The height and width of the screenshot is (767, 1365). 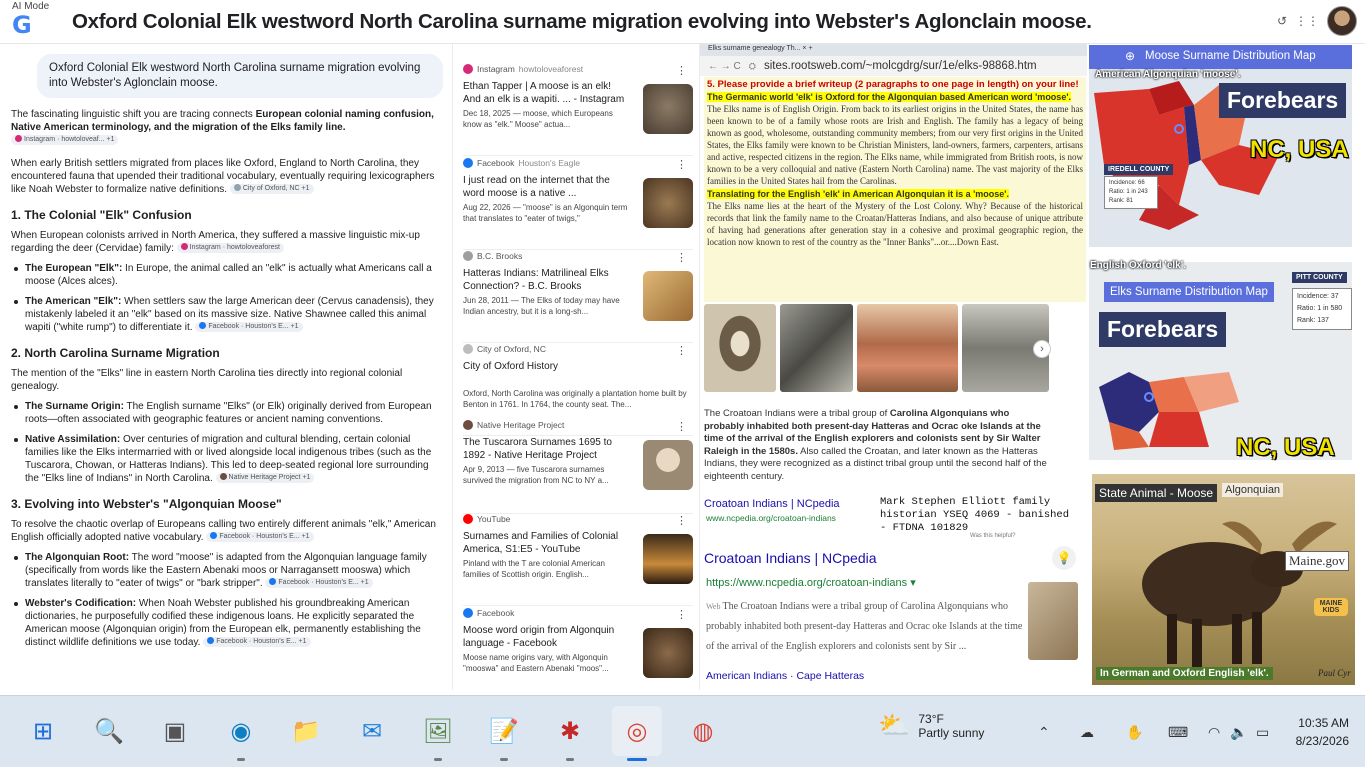 I want to click on chevron-up-icon: ⌃, so click(x=1044, y=732).